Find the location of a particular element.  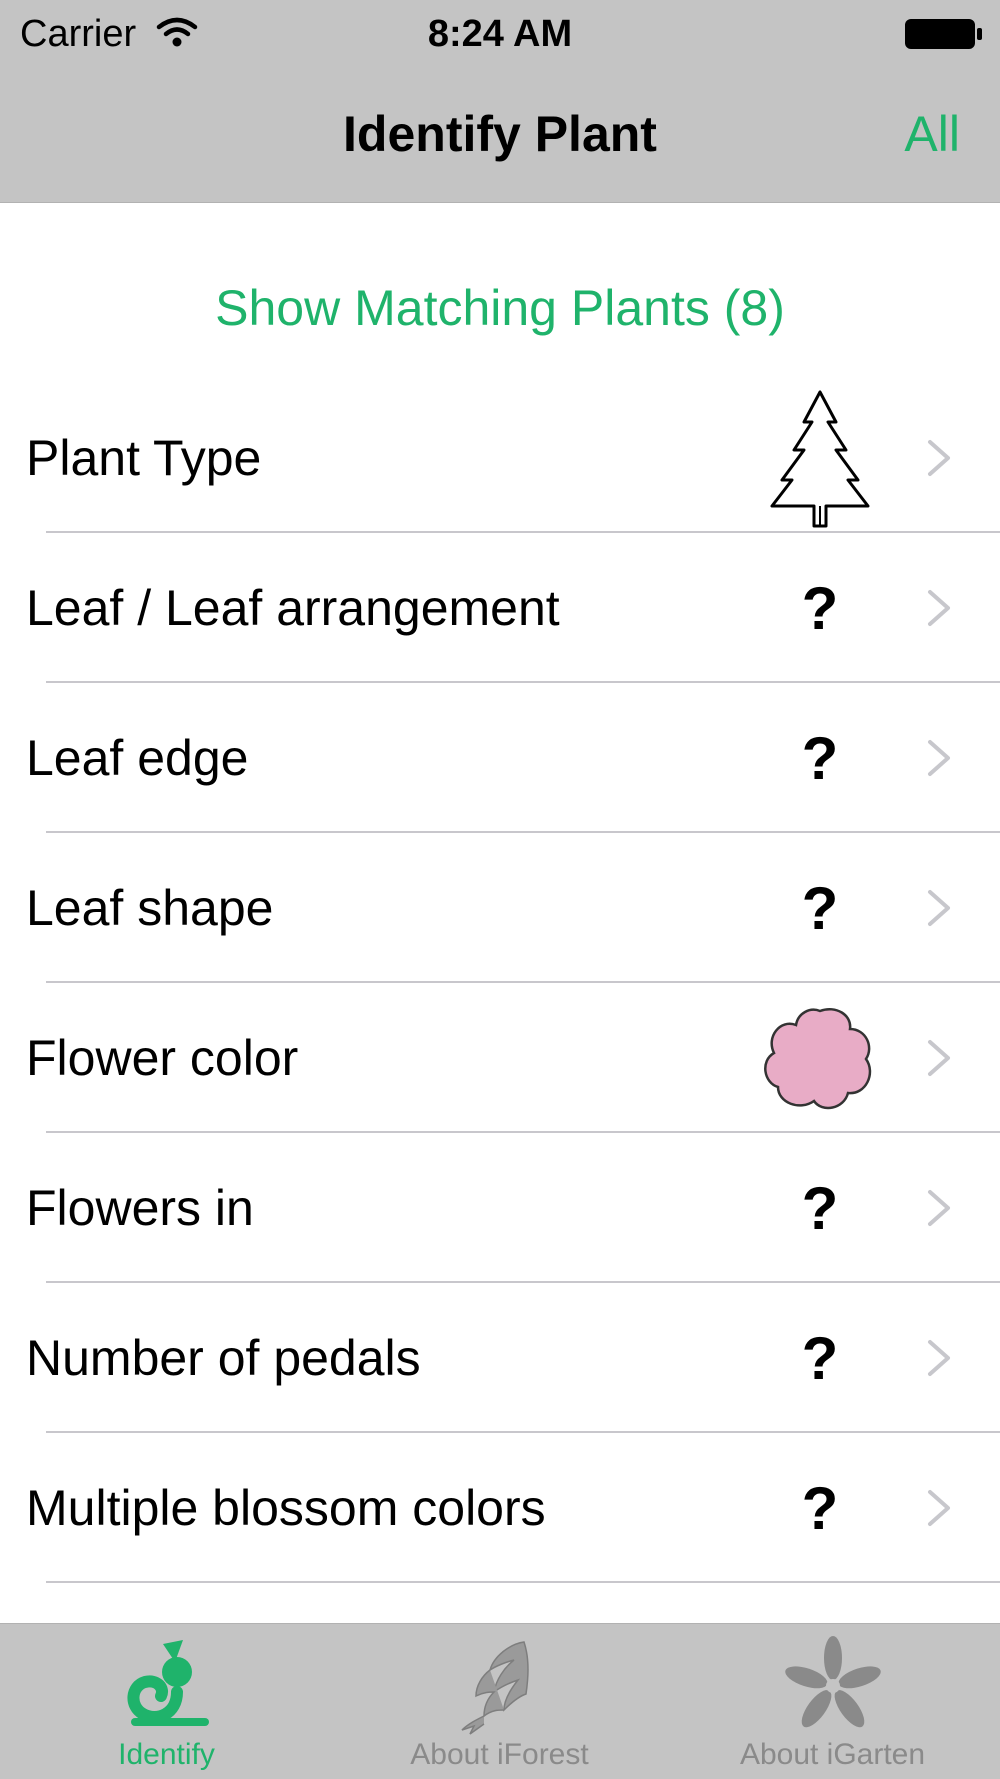

row-separator is located at coordinates (523, 1582).